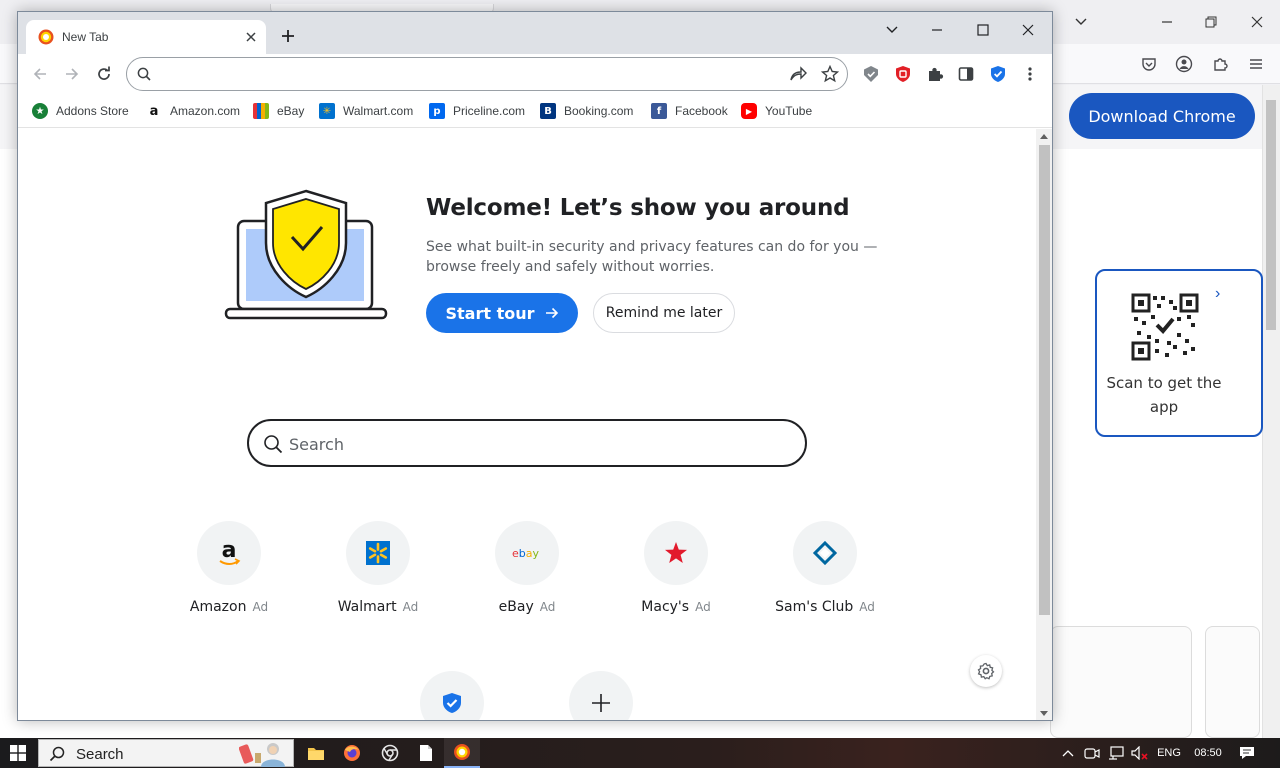 The width and height of the screenshot is (1280, 768). Describe the element at coordinates (983, 30) in the screenshot. I see `maximize-icon` at that location.